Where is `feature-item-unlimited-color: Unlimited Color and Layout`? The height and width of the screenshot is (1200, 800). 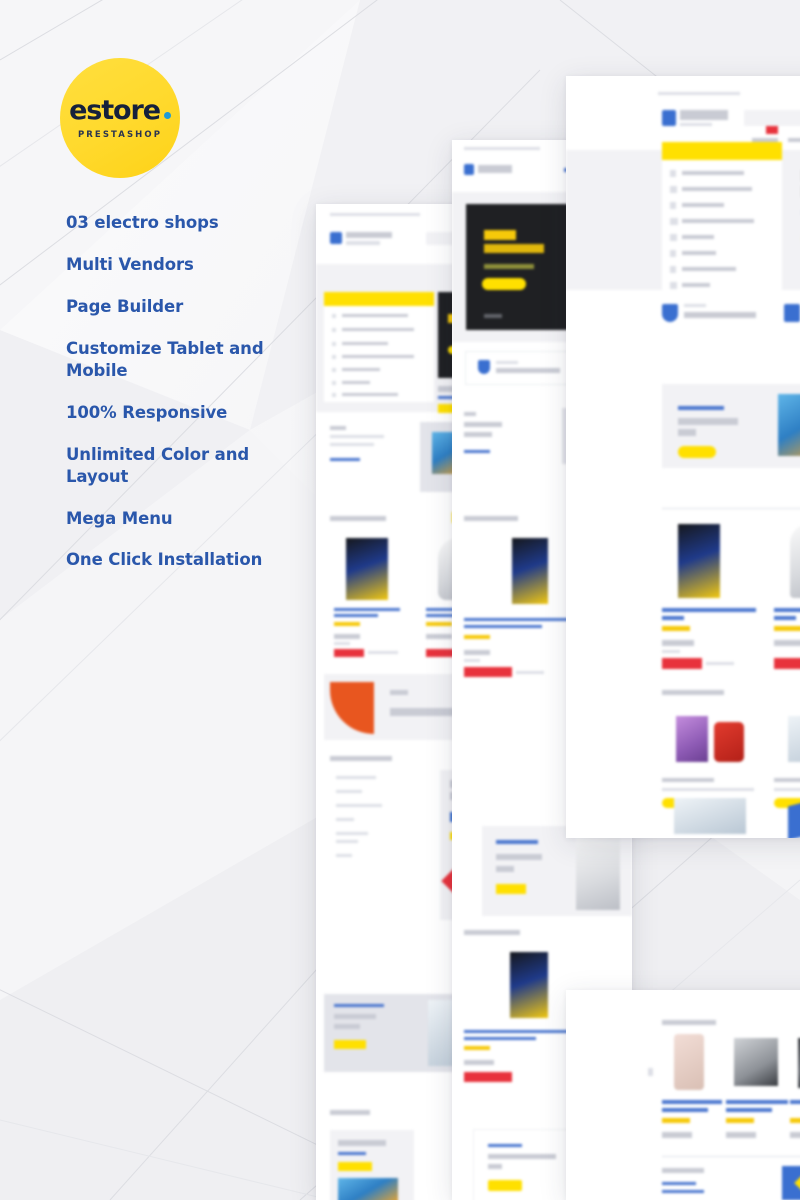 feature-item-unlimited-color: Unlimited Color and Layout is located at coordinates (158, 465).